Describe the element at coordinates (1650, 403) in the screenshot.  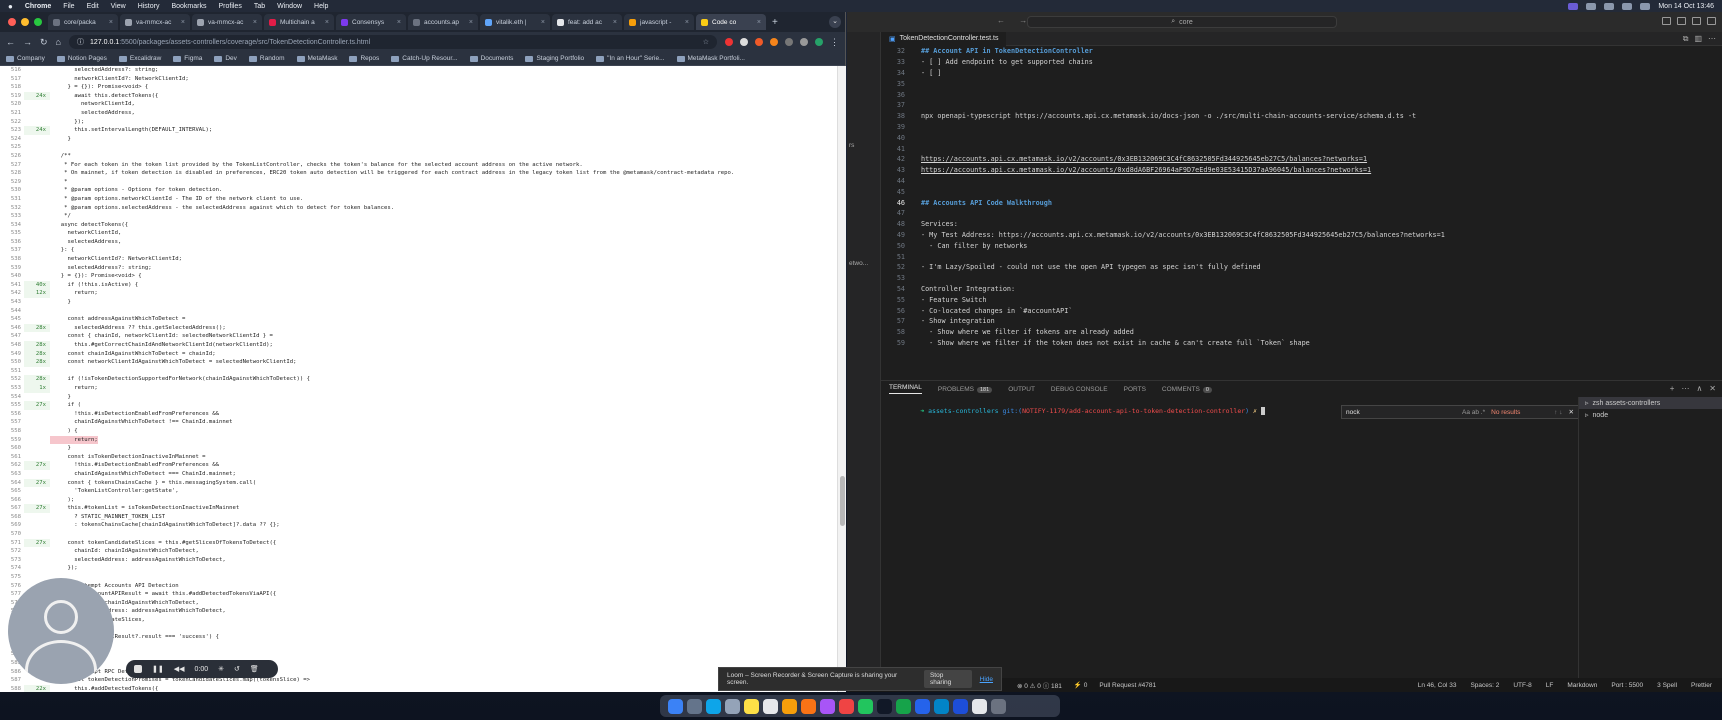
I see `terminal-item: ▹ zsh assets-controllers` at that location.